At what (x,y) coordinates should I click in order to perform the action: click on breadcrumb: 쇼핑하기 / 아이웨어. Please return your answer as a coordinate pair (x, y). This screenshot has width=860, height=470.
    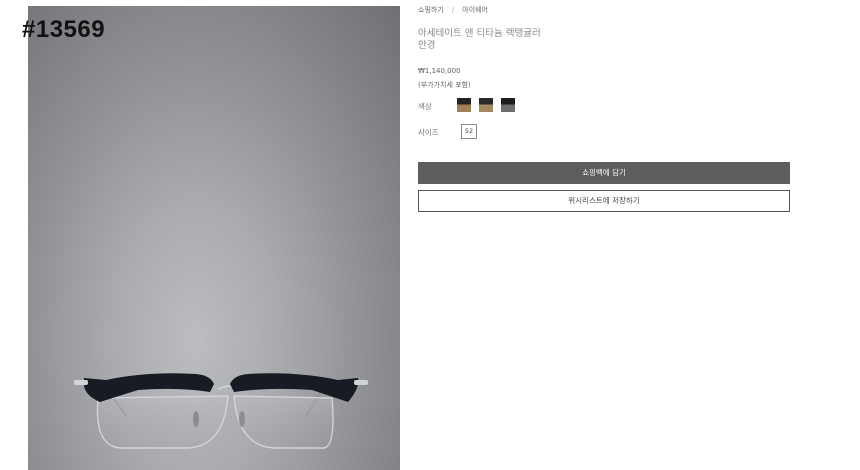
    Looking at the image, I should click on (453, 10).